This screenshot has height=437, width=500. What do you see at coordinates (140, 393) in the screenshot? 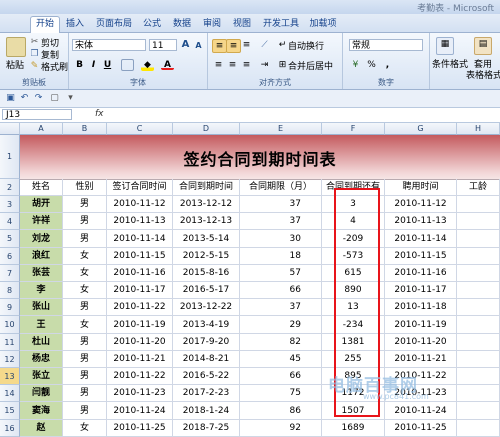
I see `cell-sign-date: 2010-11-23` at bounding box center [140, 393].